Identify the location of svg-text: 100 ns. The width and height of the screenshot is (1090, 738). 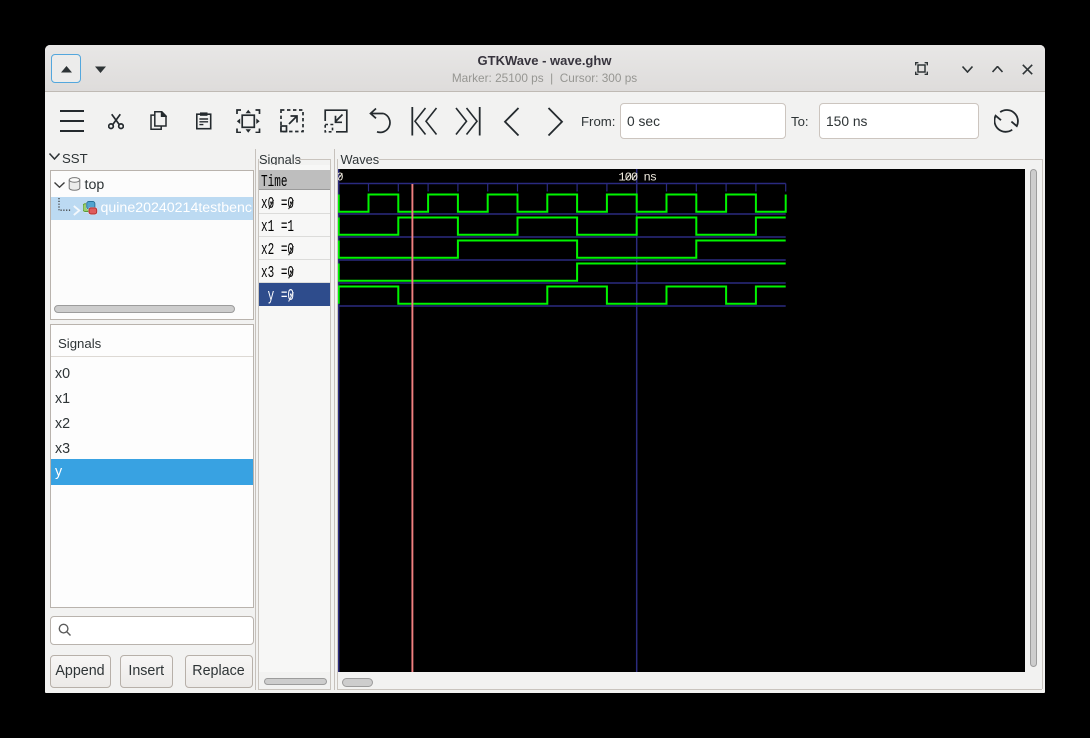
(637, 177).